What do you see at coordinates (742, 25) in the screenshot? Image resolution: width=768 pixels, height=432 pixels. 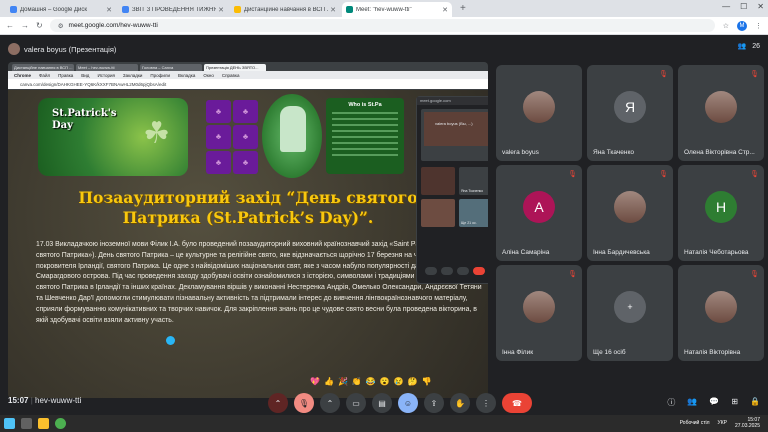 I see `profile-avatar: M` at bounding box center [742, 25].